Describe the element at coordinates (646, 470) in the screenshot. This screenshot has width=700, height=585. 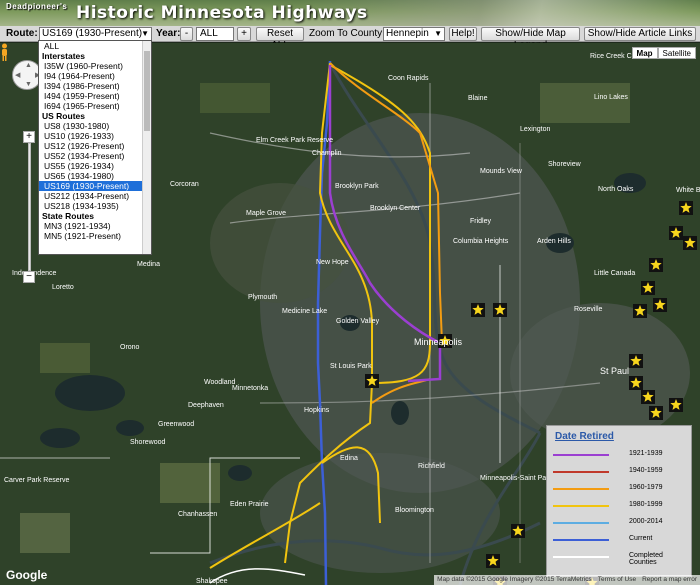
I see `legend-label: 1940-1959` at that location.